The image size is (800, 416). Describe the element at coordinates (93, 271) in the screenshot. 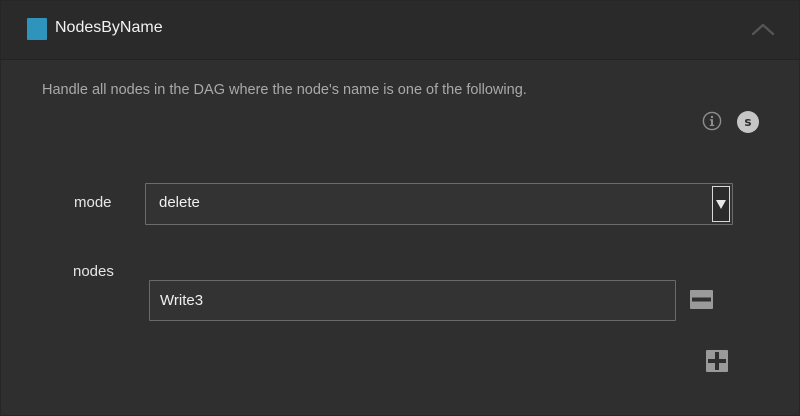

I see `nodes-label: nodes` at that location.